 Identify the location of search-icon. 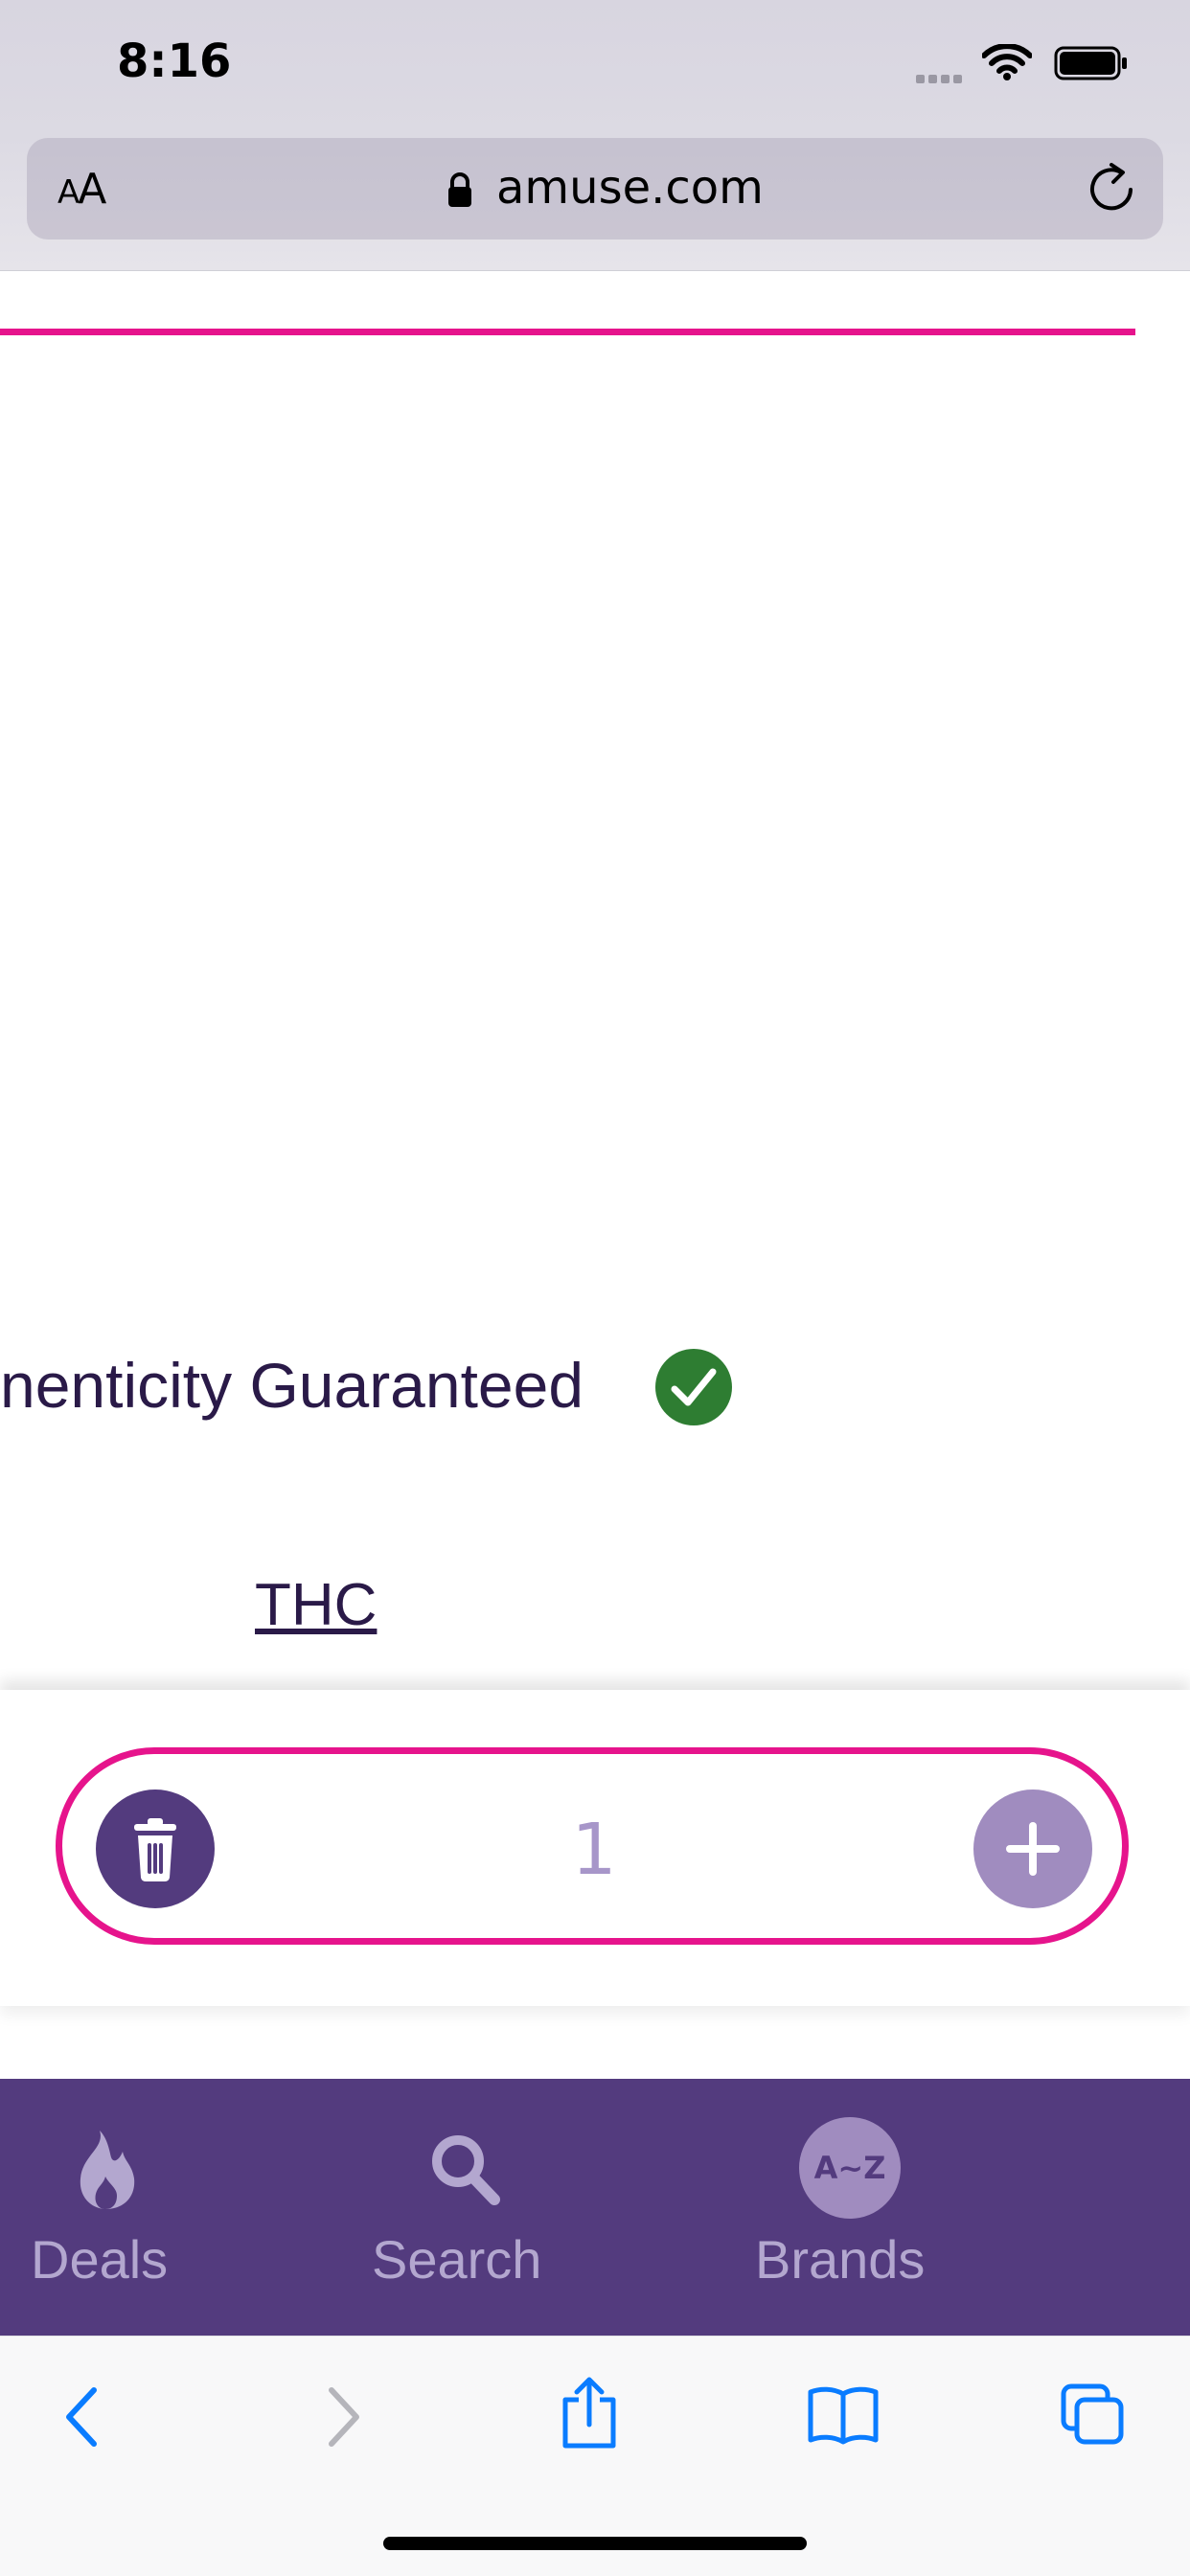
(466, 2171).